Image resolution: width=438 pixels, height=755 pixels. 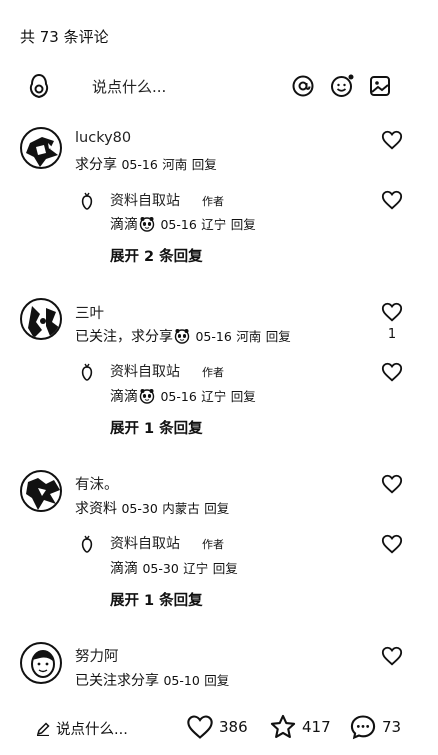 I want to click on comment-text: 求资料 05-30 内蒙古 回复, so click(x=152, y=508).